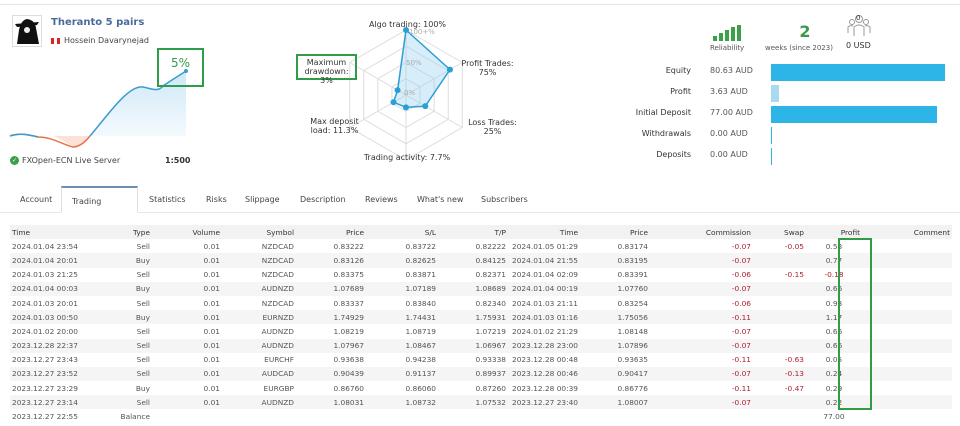 Image resolution: width=960 pixels, height=426 pixels. What do you see at coordinates (492, 127) in the screenshot?
I see `radar-label-loss: Loss Trades: 25%` at bounding box center [492, 127].